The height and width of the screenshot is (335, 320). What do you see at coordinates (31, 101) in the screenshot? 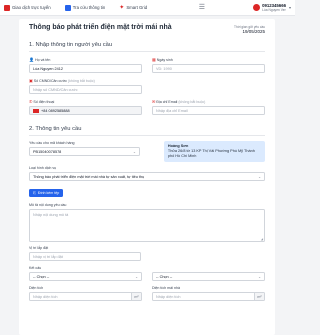
I see `phone-icon: ✆` at bounding box center [31, 101].